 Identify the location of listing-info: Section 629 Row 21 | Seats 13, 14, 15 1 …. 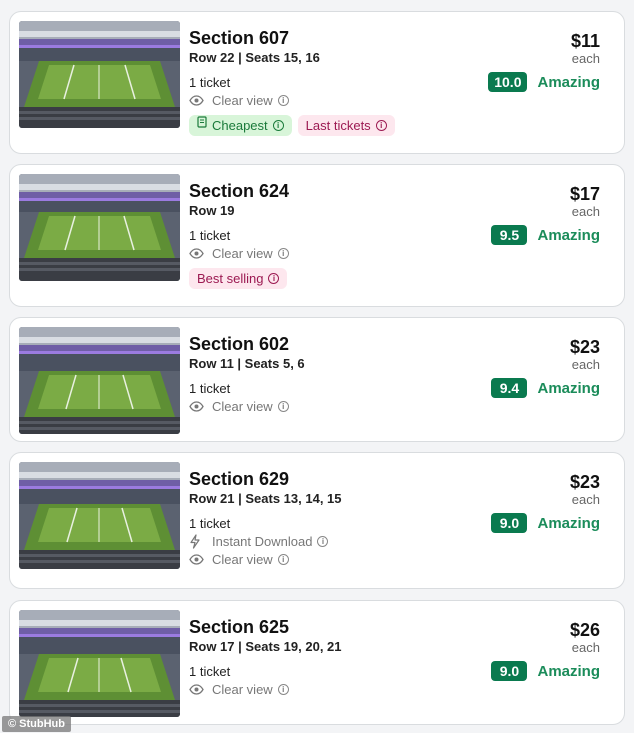
(321, 518).